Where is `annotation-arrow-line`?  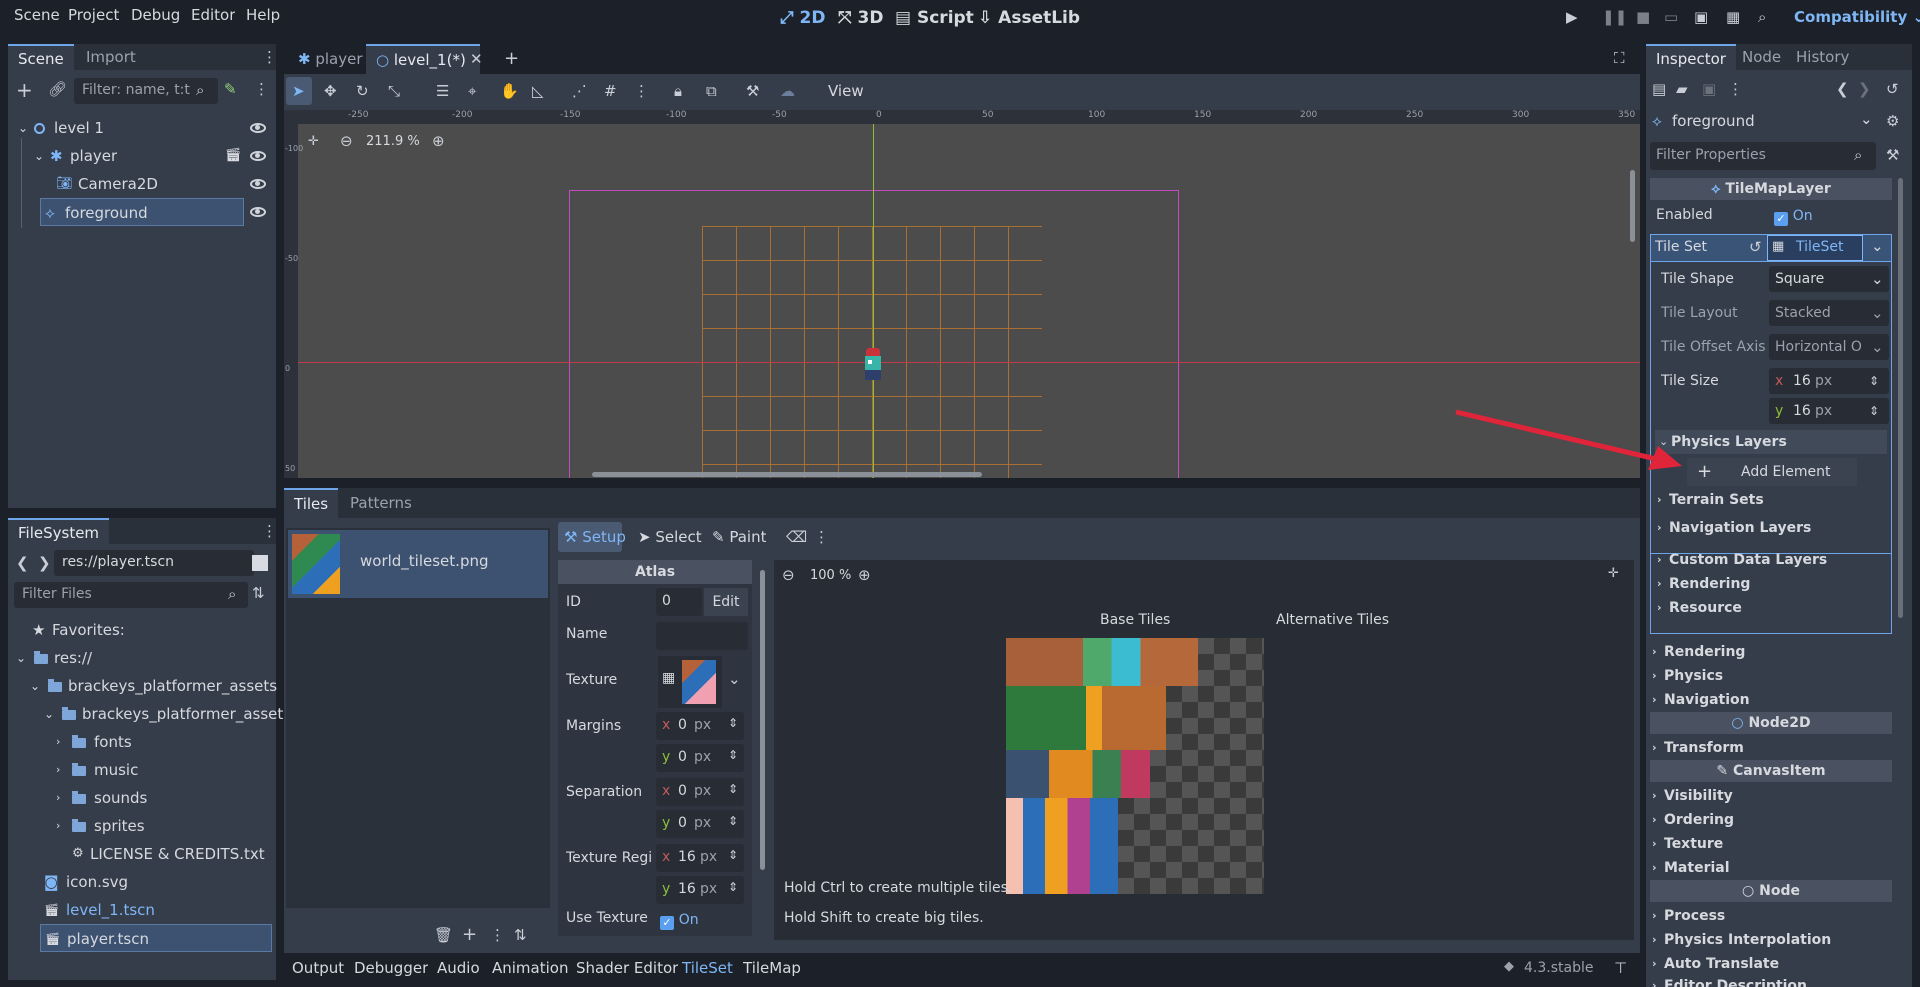 annotation-arrow-line is located at coordinates (1558, 436).